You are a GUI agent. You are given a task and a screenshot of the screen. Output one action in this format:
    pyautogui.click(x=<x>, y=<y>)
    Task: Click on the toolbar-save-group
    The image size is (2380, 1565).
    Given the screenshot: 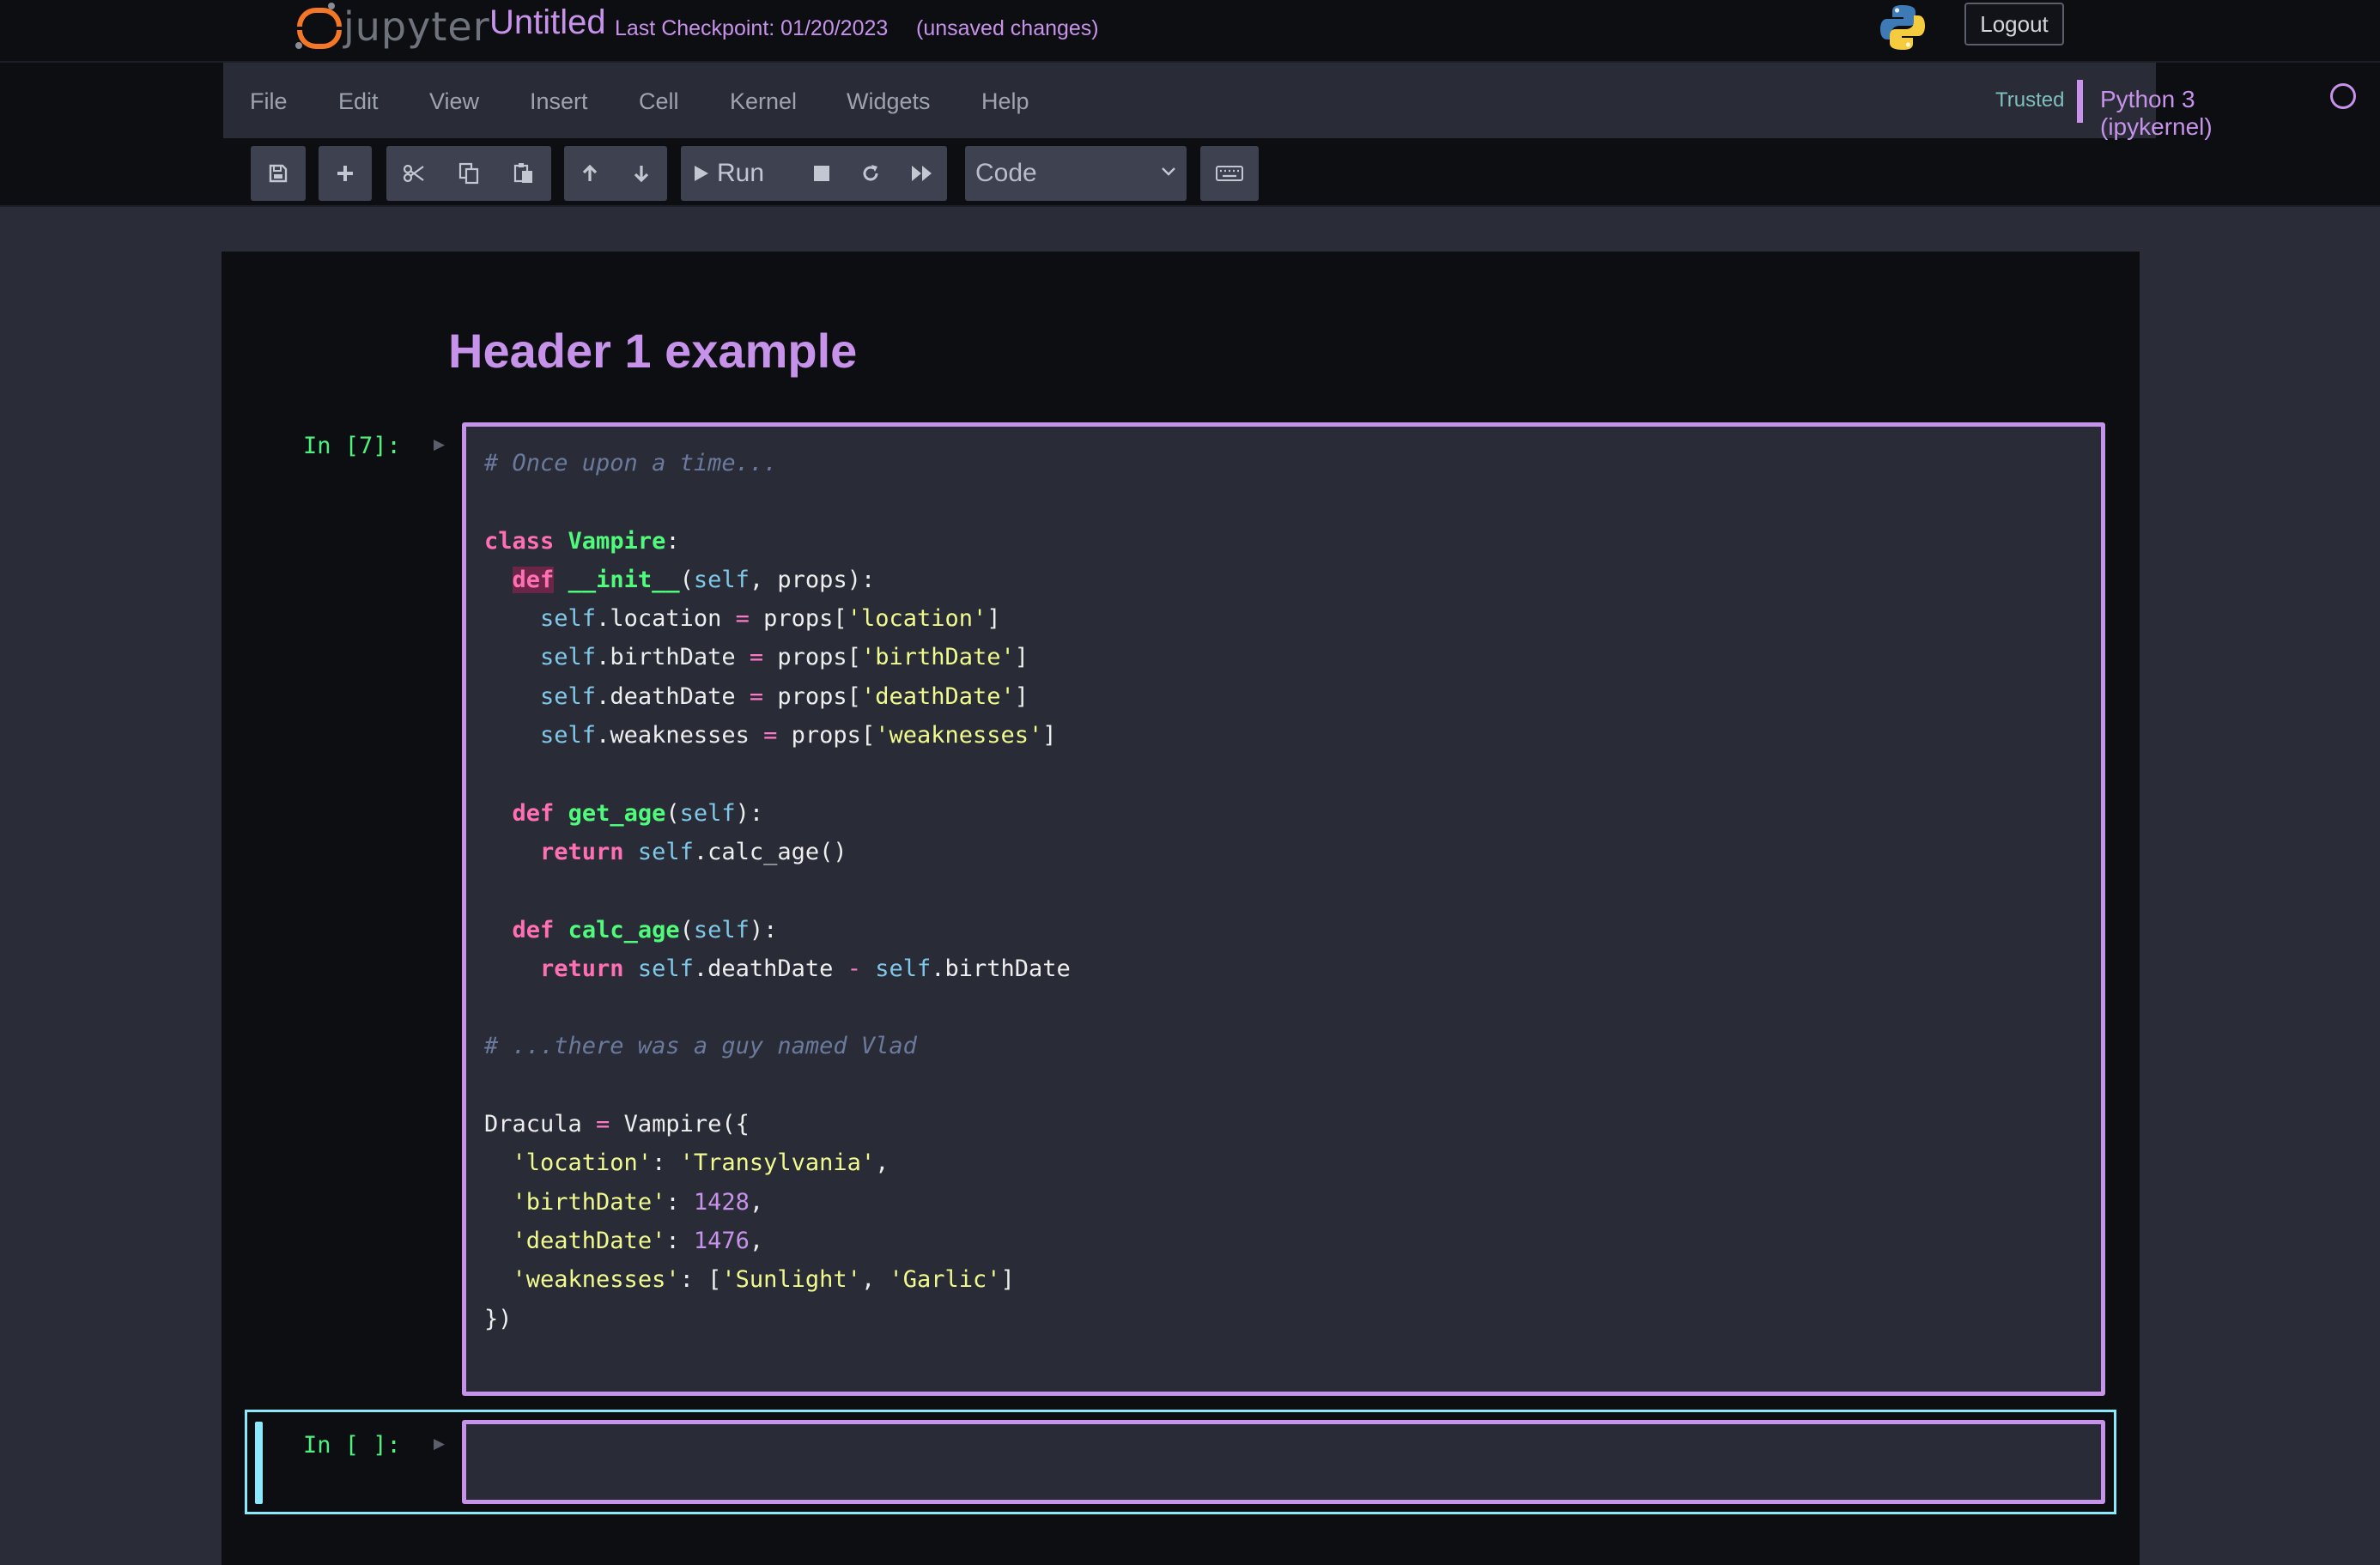 What is the action you would take?
    pyautogui.click(x=278, y=173)
    